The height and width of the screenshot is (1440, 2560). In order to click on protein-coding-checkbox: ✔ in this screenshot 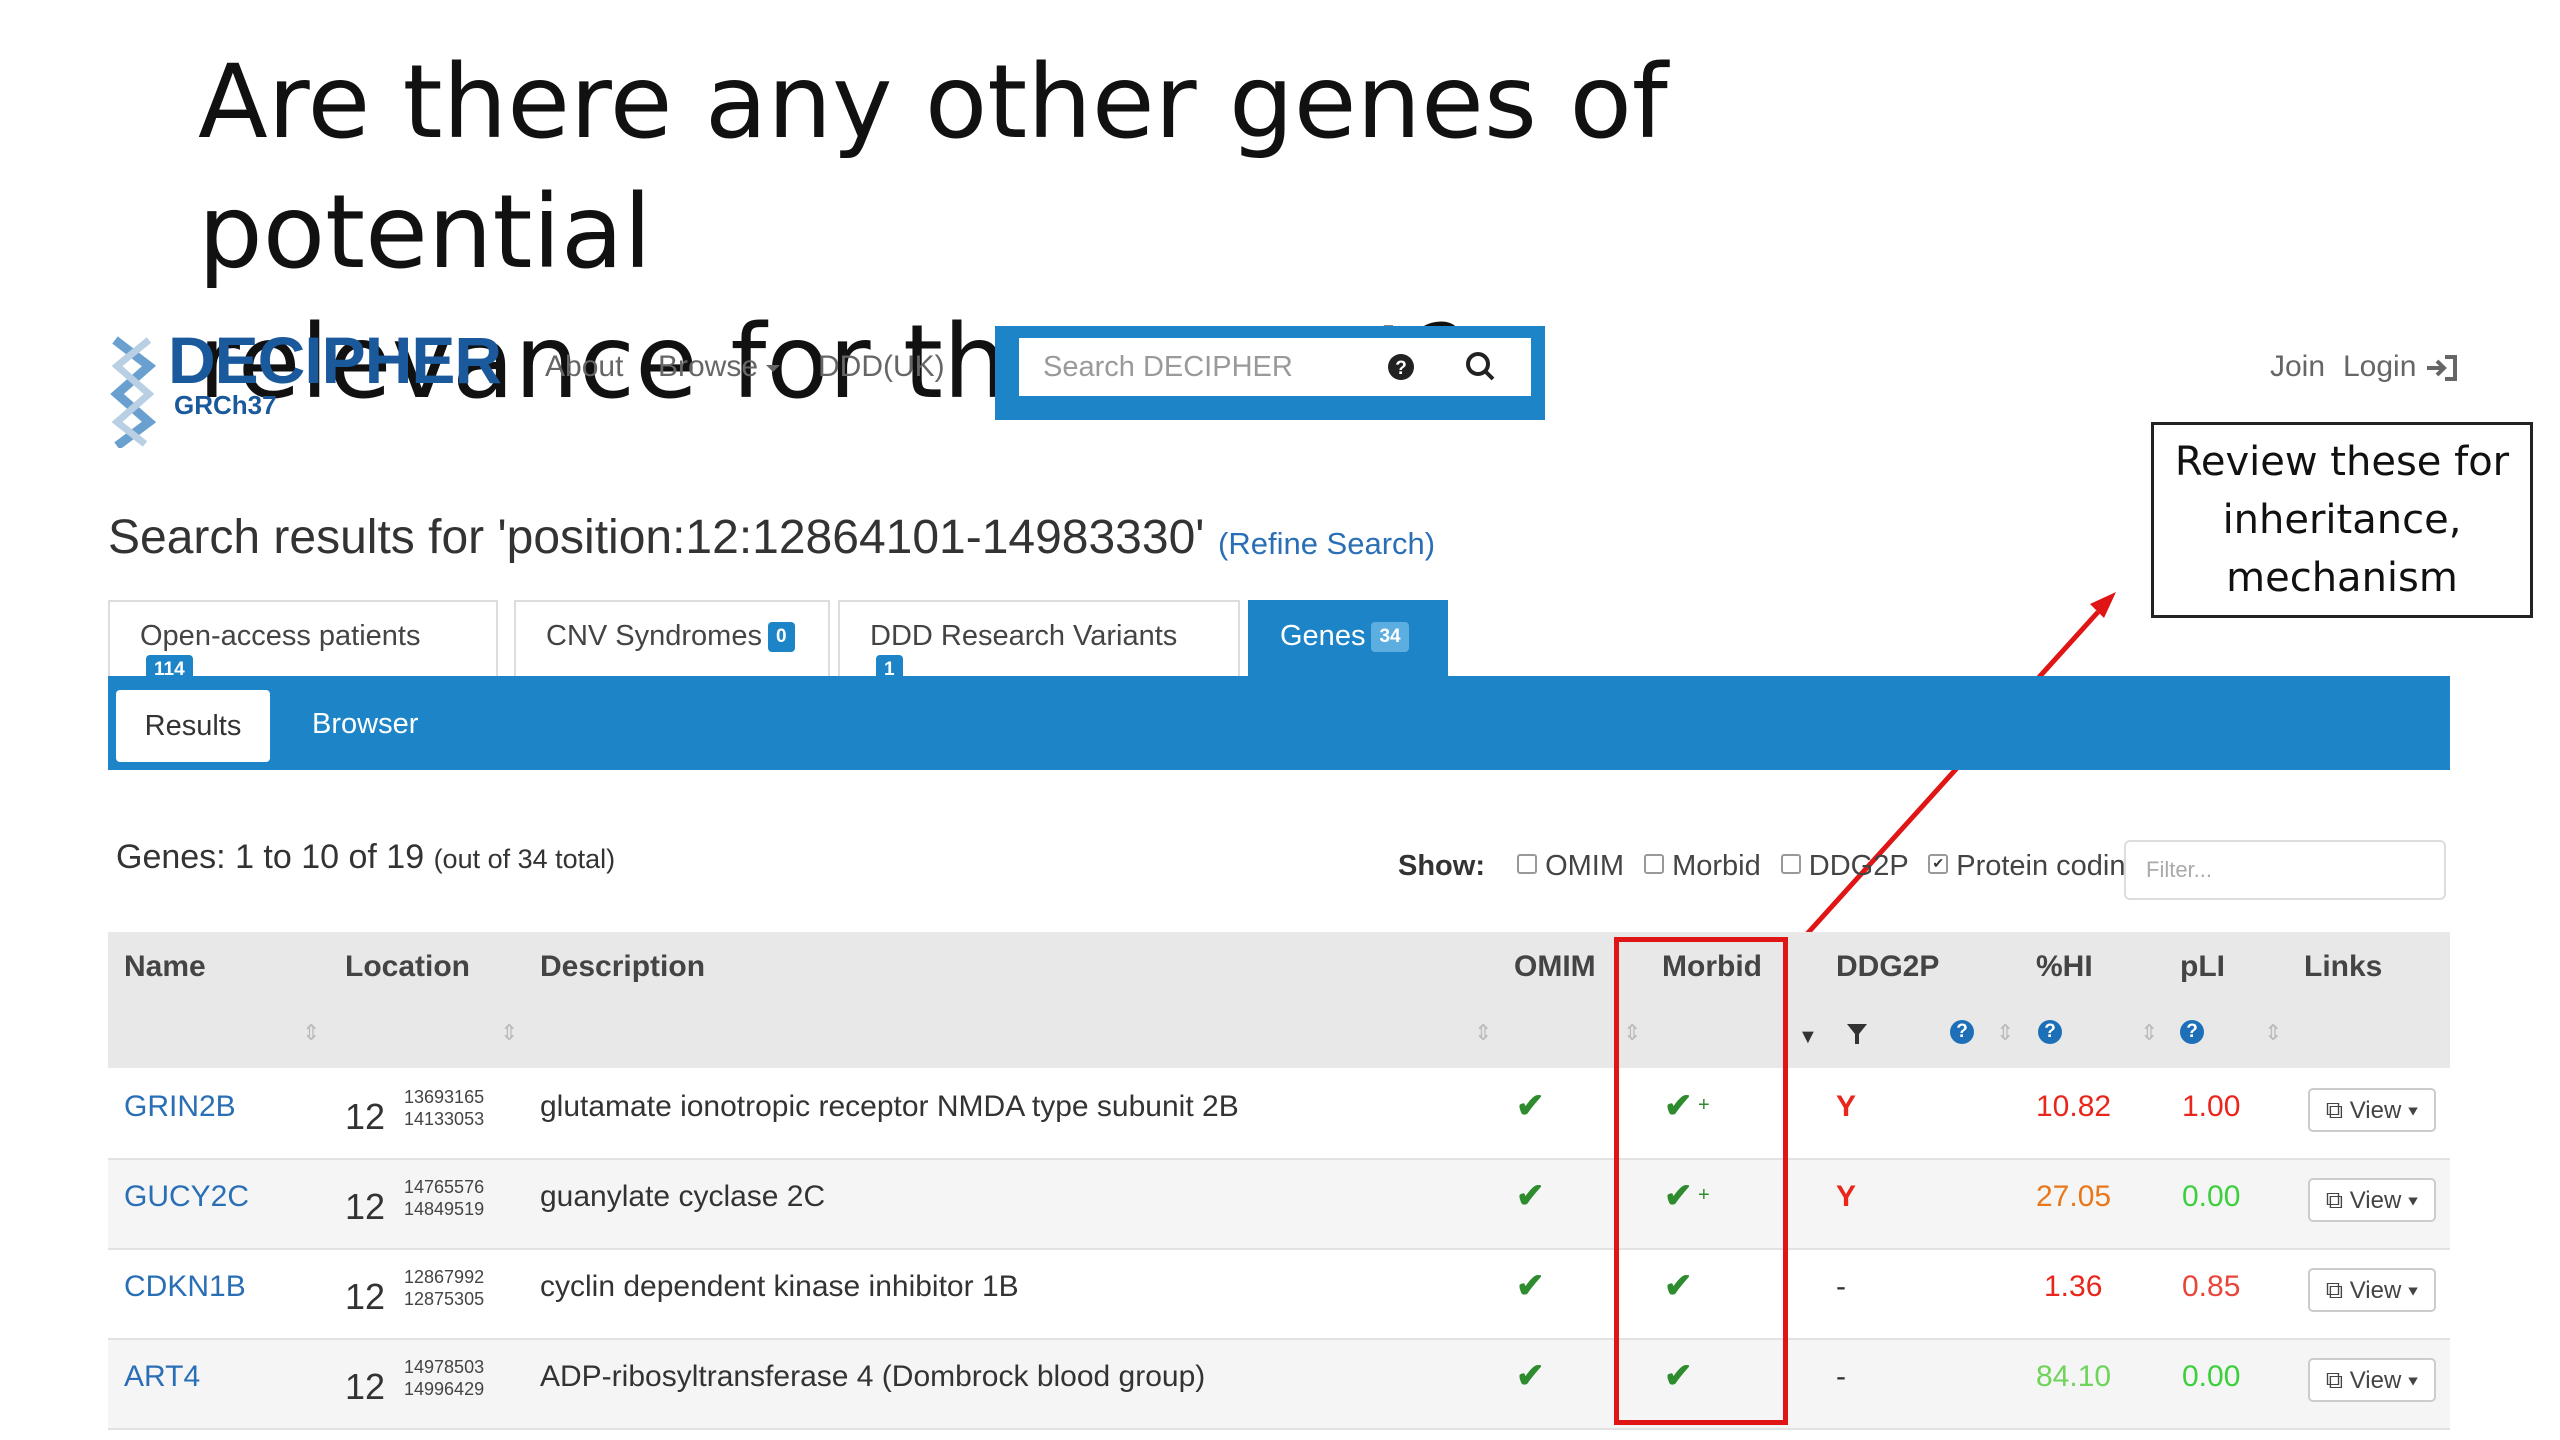, I will do `click(1938, 864)`.